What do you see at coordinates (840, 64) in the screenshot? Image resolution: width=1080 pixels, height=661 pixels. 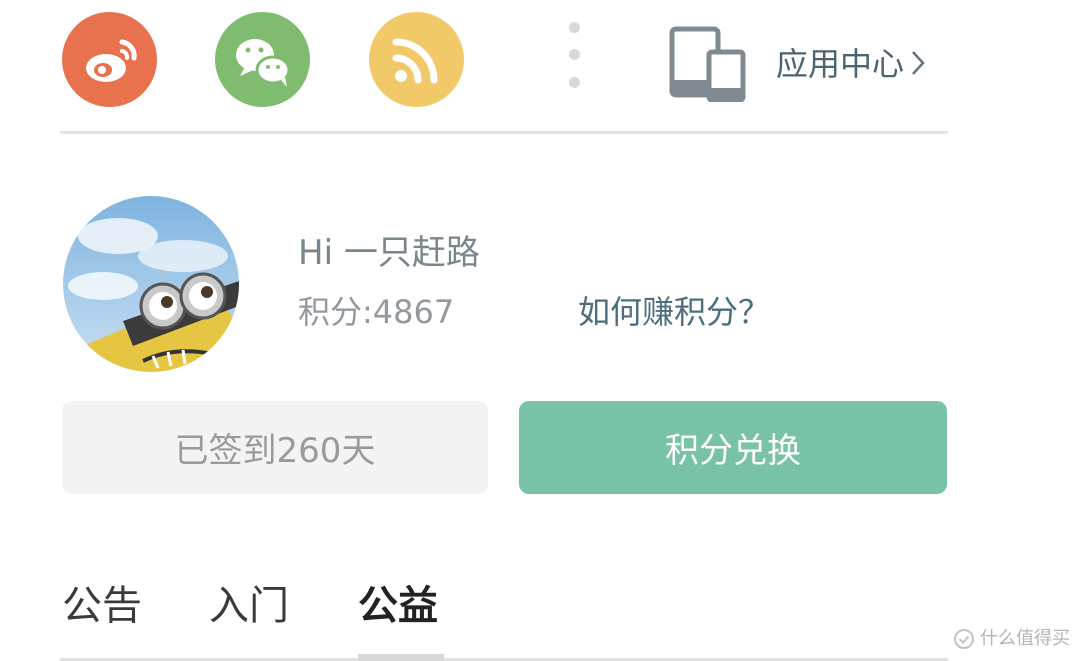 I see `app-center-label: 应用中心` at bounding box center [840, 64].